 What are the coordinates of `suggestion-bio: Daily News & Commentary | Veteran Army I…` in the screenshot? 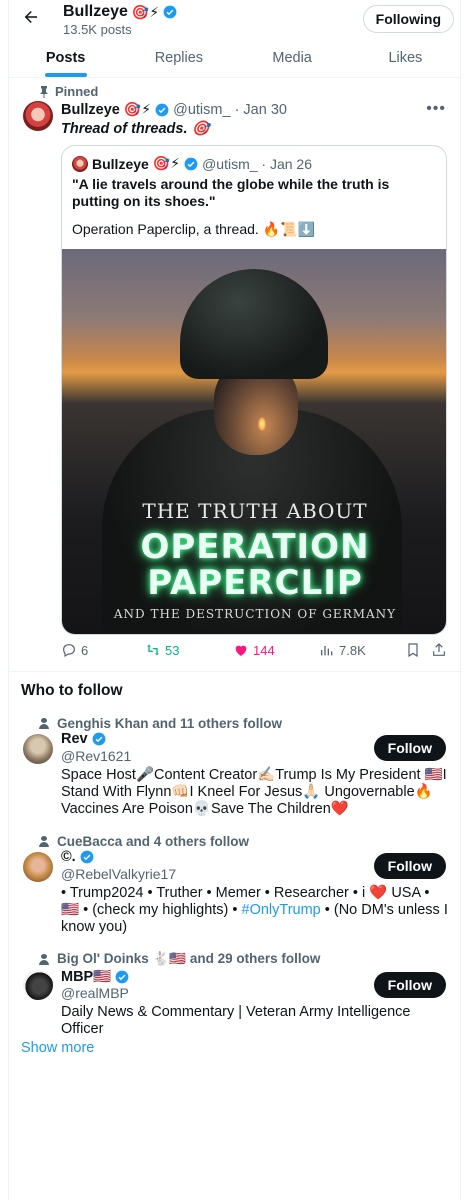 It's located at (236, 1020).